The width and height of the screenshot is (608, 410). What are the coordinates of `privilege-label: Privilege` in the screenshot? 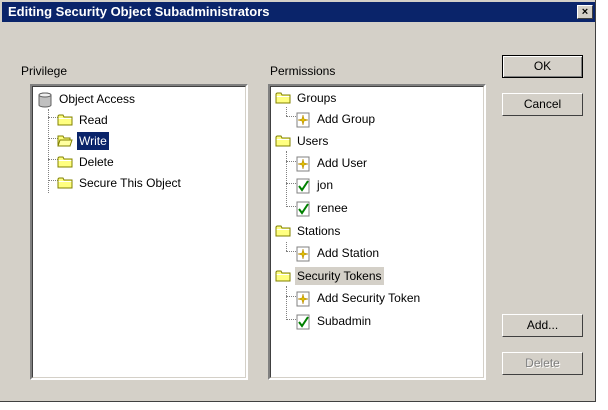 It's located at (44, 71).